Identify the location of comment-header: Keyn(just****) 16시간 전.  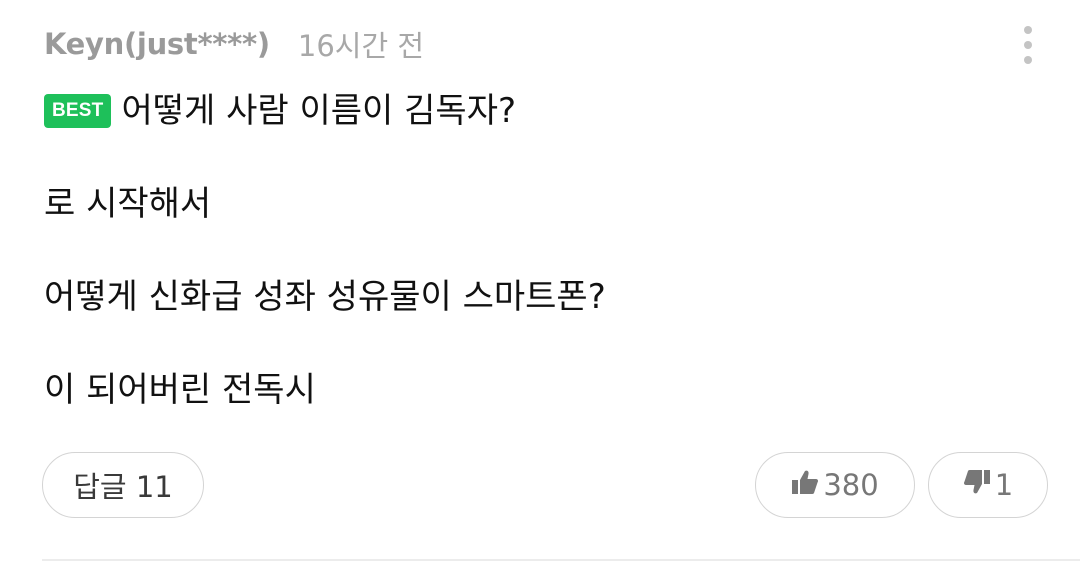
(234, 44).